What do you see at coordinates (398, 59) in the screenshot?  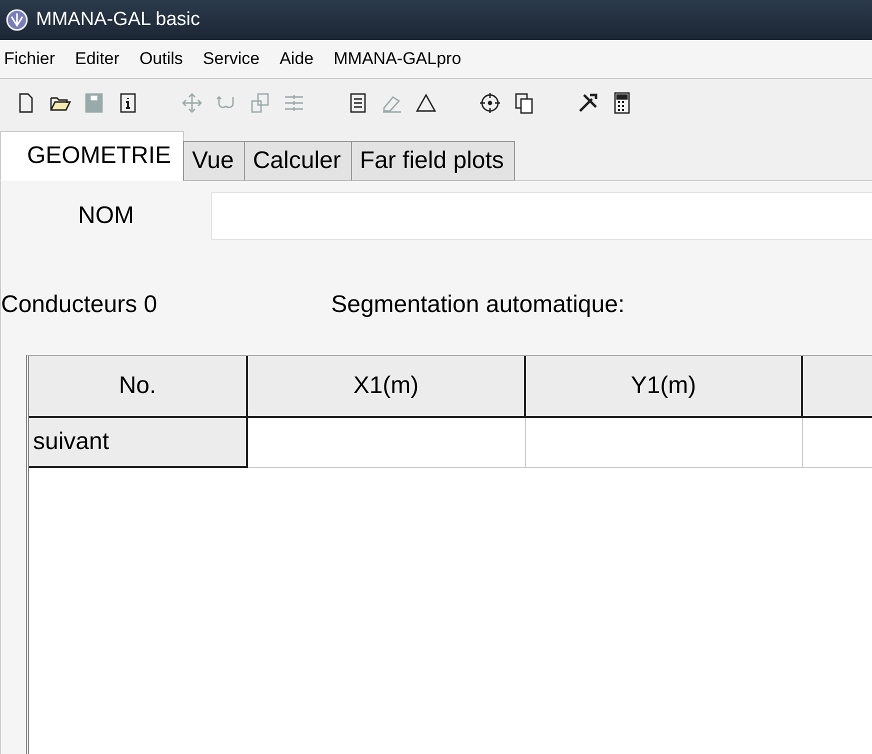 I see `menu-item: MMANA-GALpro` at bounding box center [398, 59].